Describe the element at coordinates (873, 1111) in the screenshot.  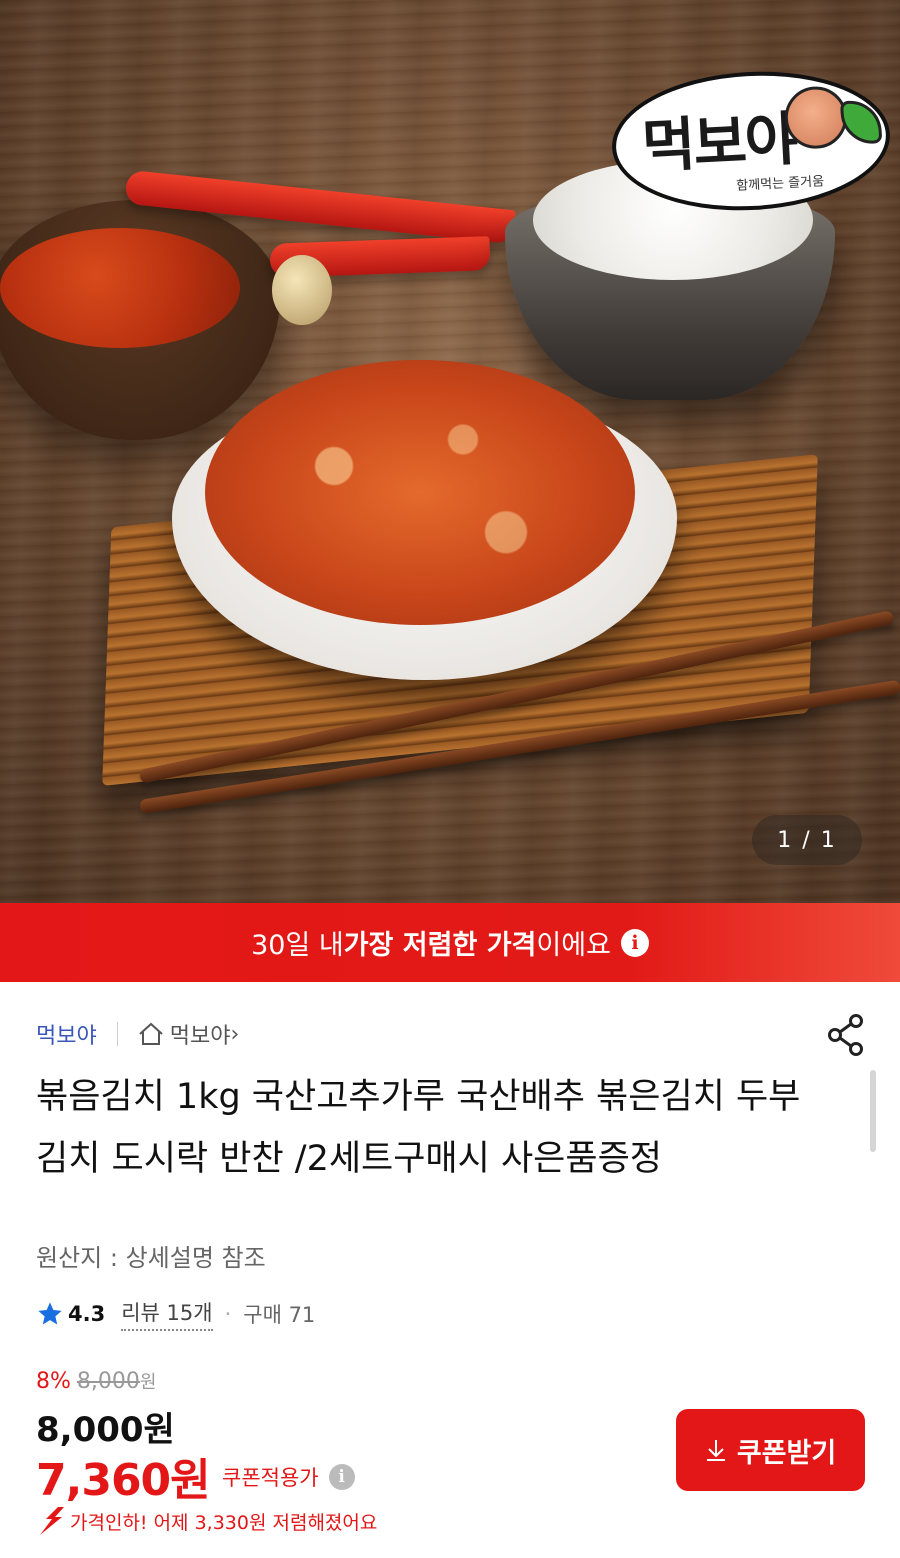
I see `scrollbar` at that location.